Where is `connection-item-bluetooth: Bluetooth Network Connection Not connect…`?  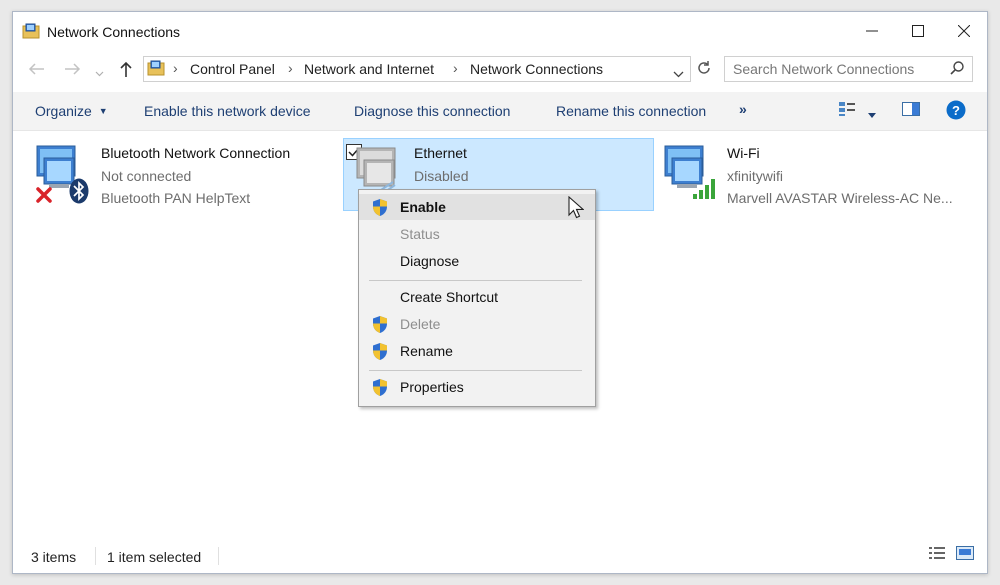 connection-item-bluetooth: Bluetooth Network Connection Not connect… is located at coordinates (166, 174).